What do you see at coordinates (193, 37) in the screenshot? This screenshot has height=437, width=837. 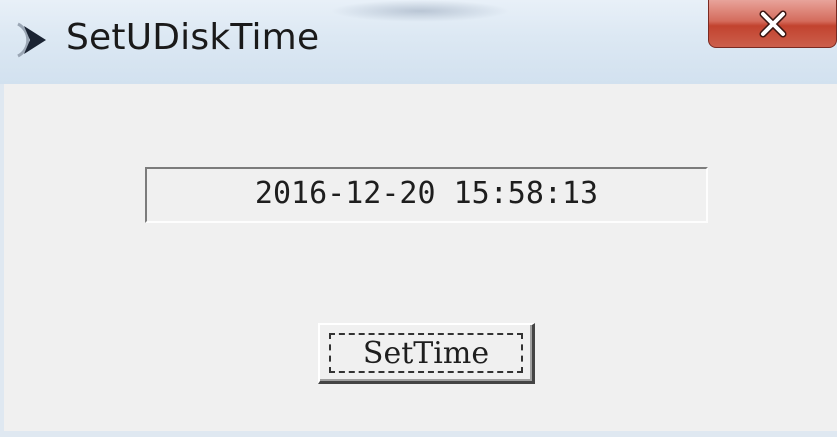 I see `window-title: SetUDiskTime` at bounding box center [193, 37].